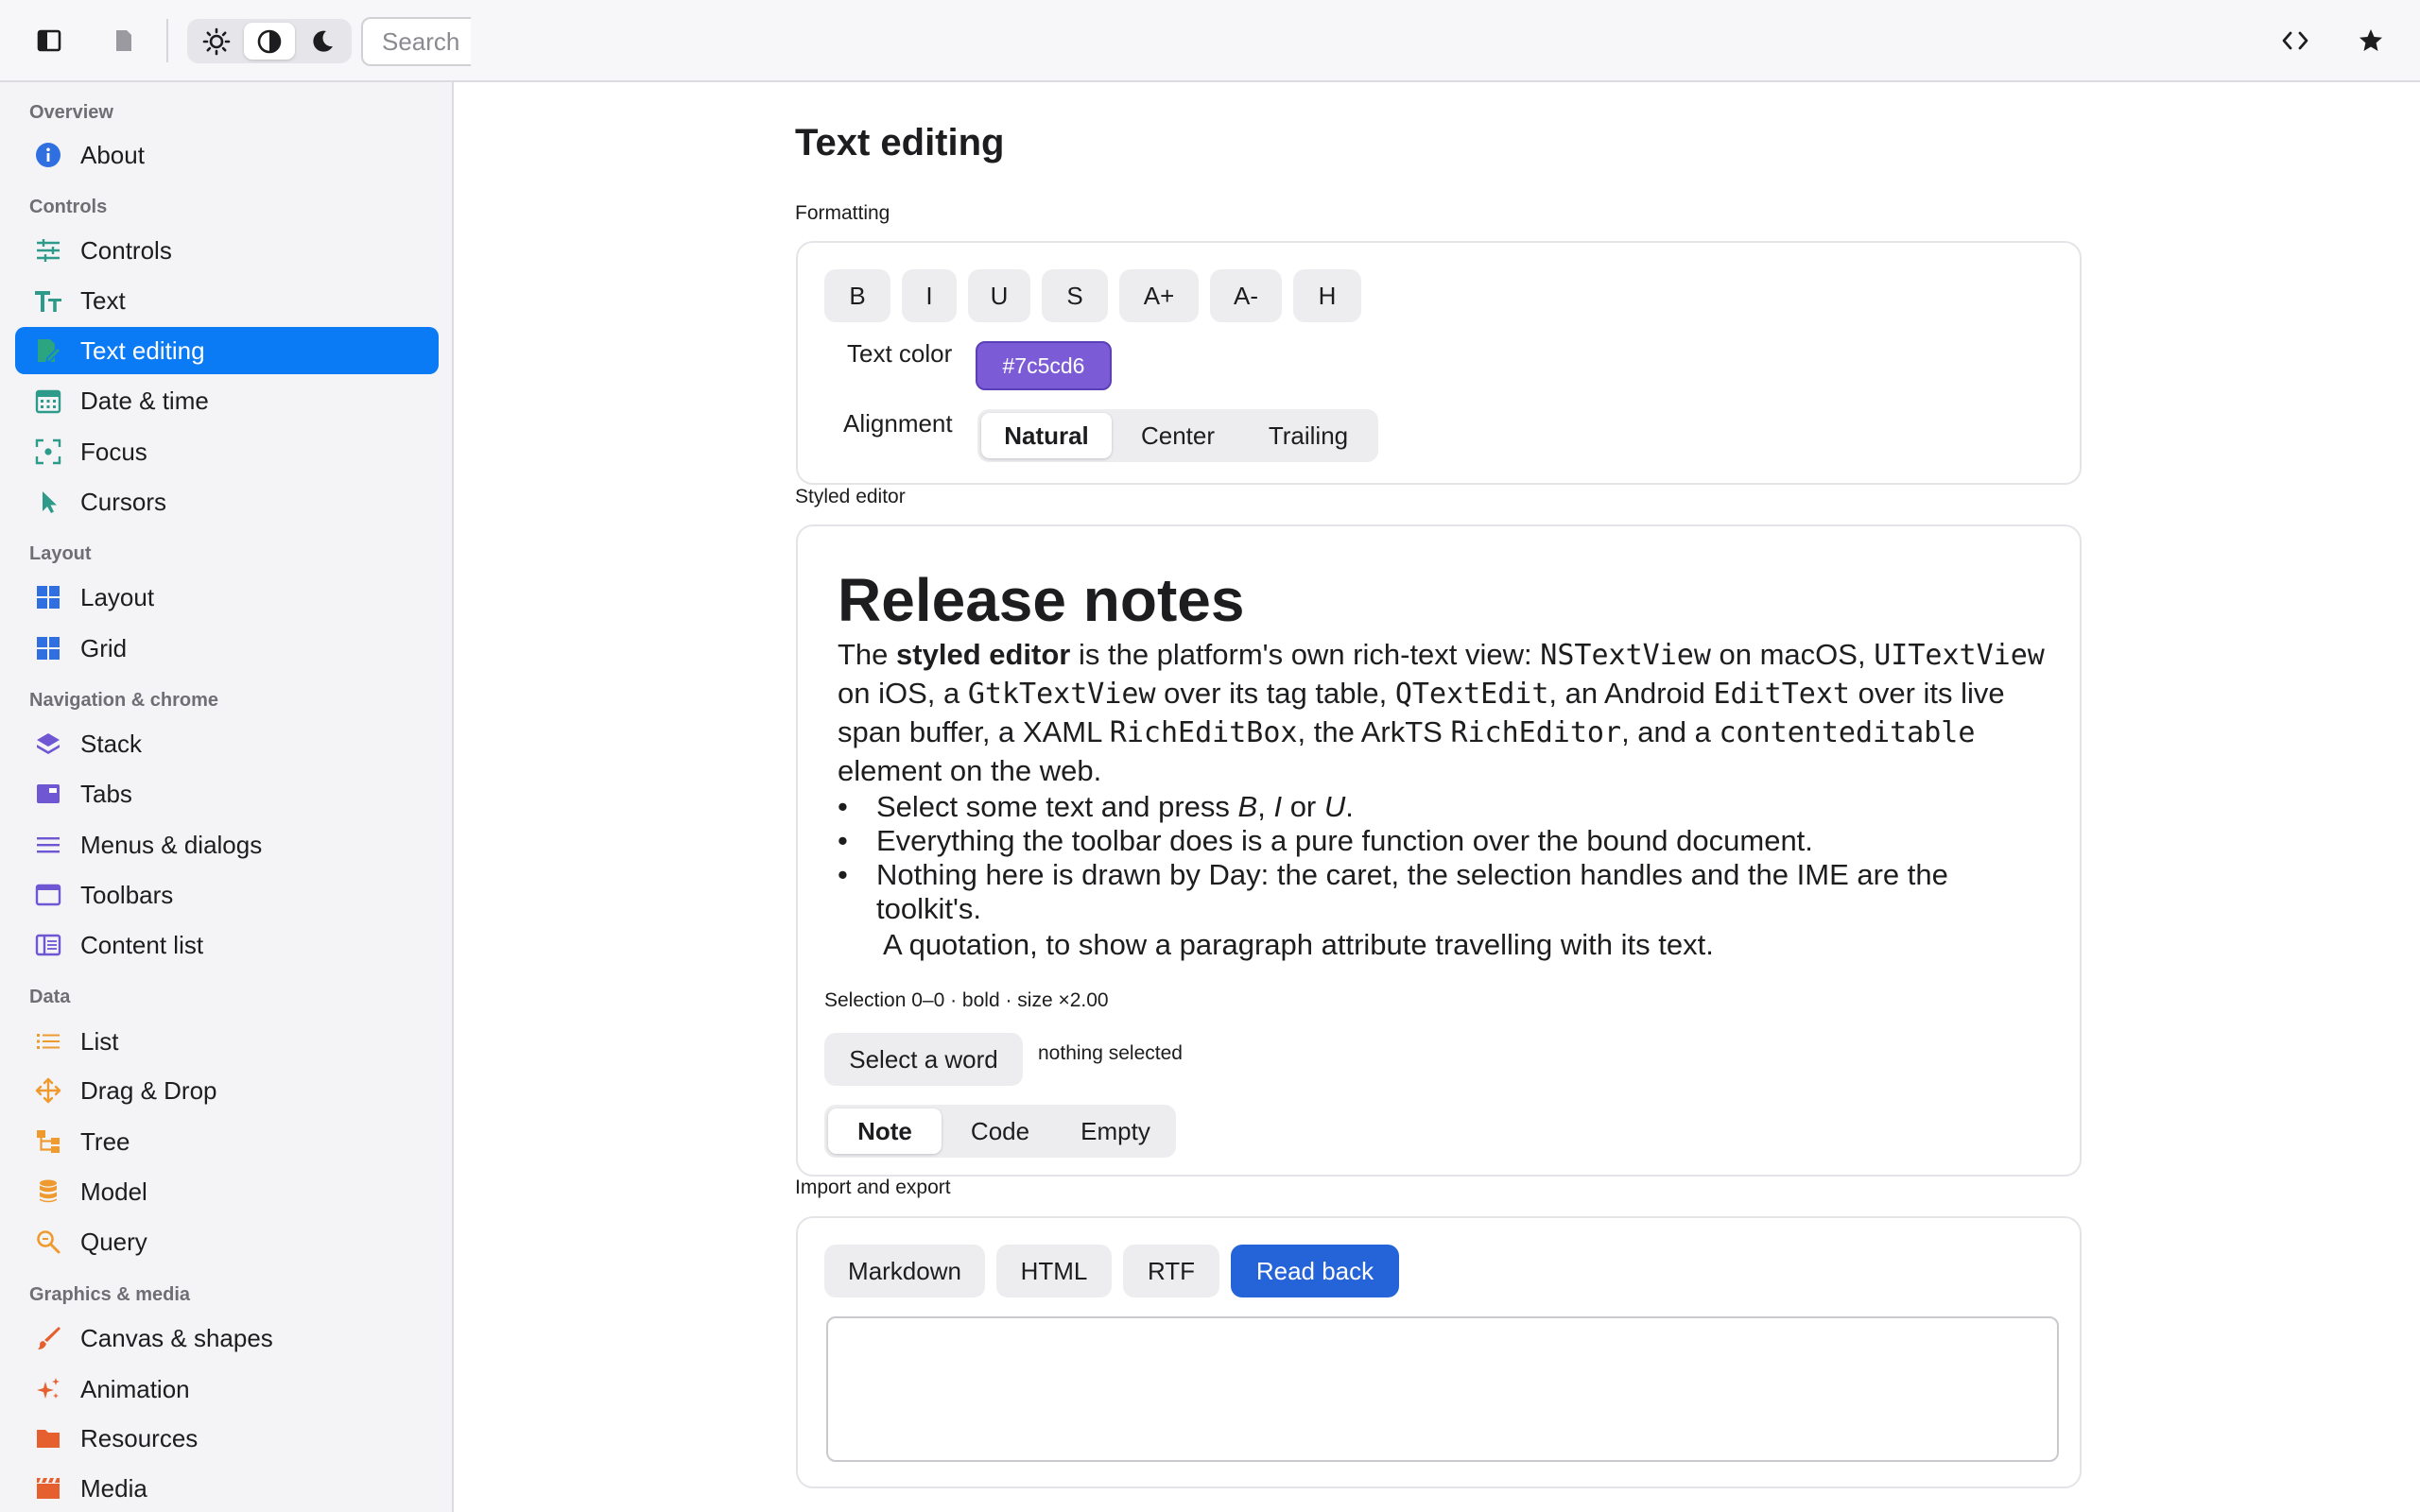 The width and height of the screenshot is (2420, 1512). I want to click on sidebar-item-label: Grid, so click(104, 647).